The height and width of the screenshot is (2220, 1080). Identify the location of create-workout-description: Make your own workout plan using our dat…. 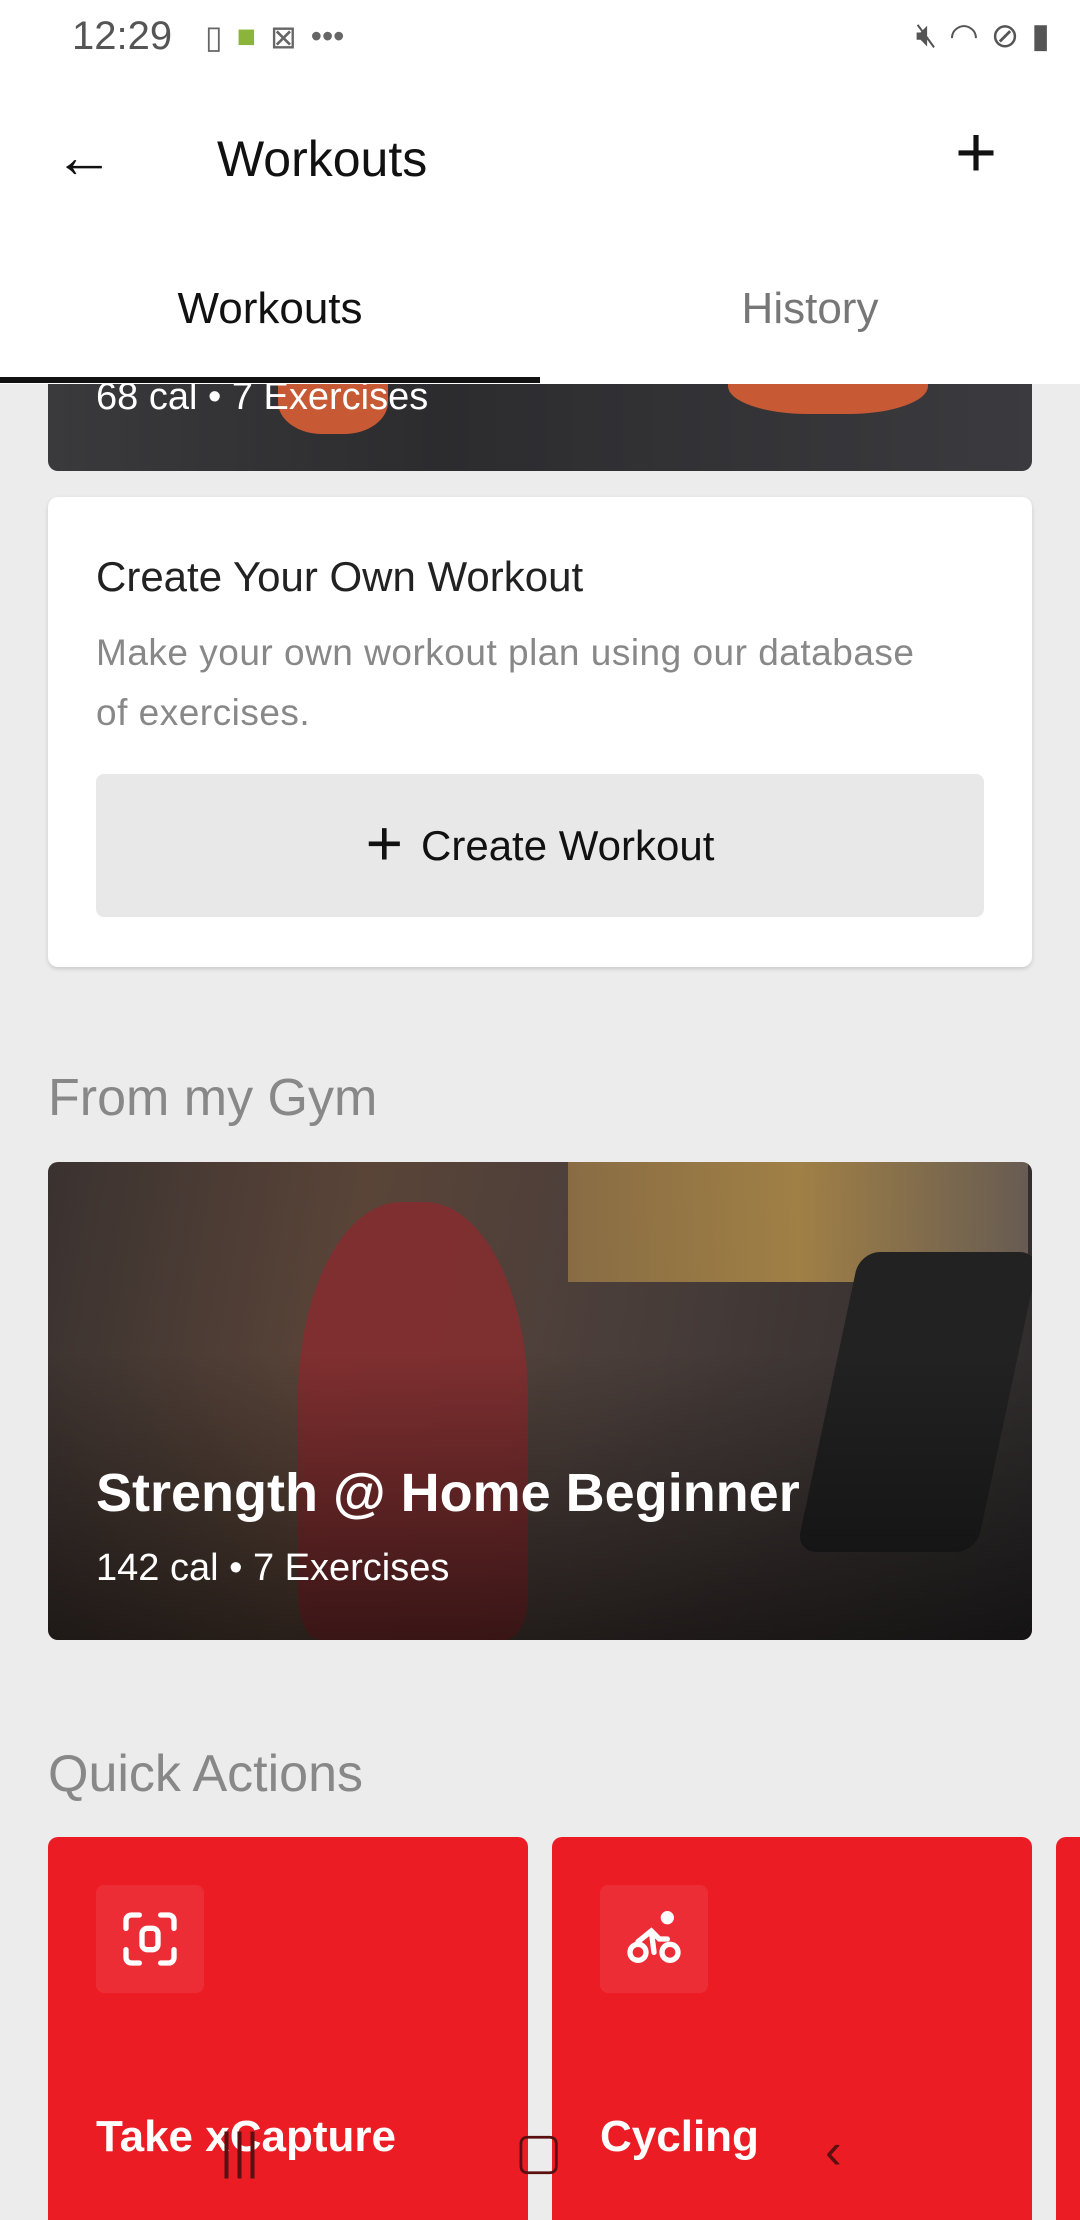
(505, 682).